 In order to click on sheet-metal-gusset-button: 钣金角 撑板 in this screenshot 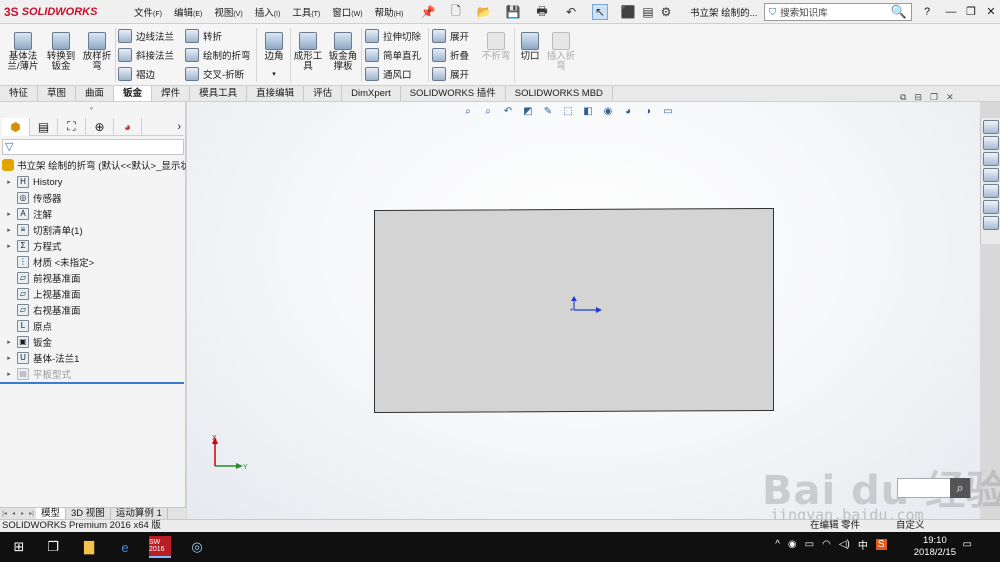, I will do `click(343, 52)`.